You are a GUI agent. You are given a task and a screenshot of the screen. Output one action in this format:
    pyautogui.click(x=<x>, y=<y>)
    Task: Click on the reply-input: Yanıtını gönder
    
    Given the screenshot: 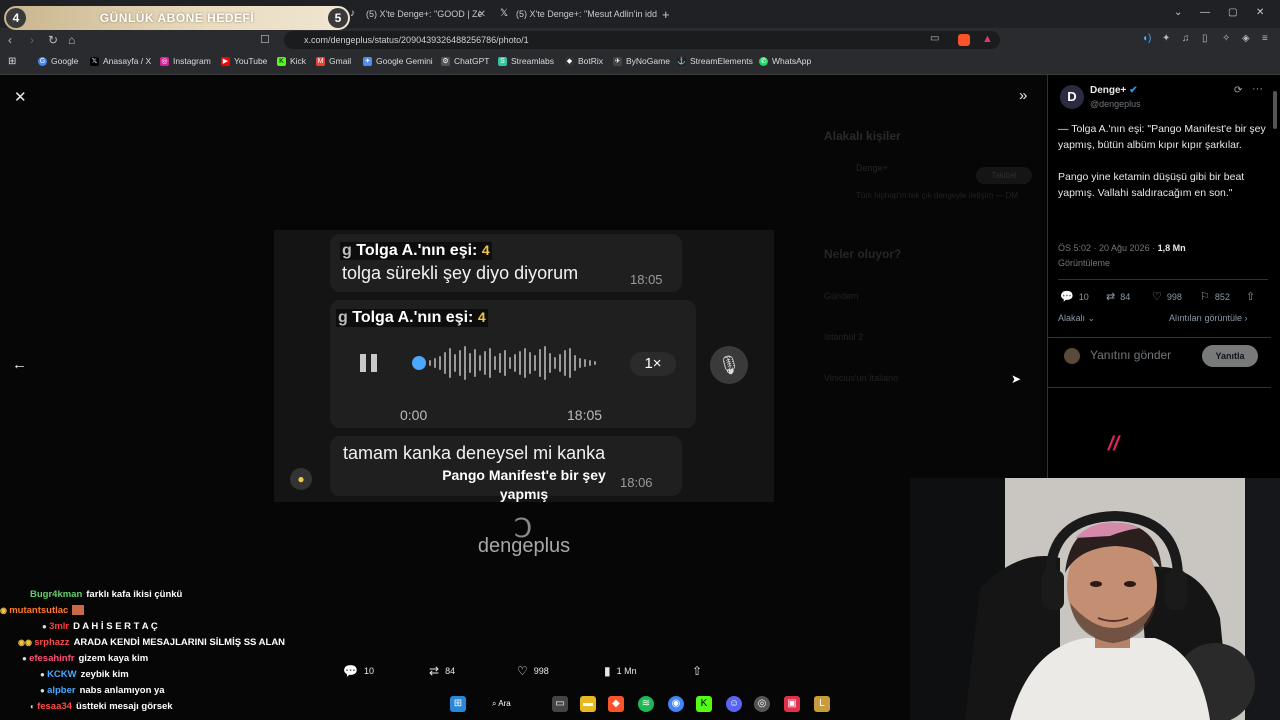 What is the action you would take?
    pyautogui.click(x=1130, y=355)
    